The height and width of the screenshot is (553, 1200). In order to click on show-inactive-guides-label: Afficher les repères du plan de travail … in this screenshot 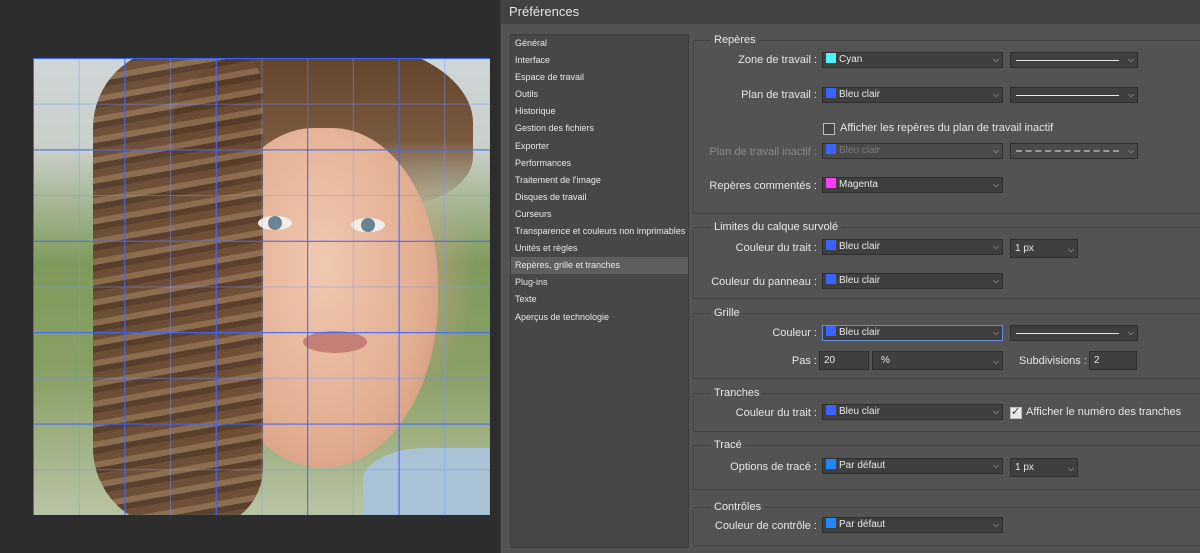, I will do `click(947, 128)`.